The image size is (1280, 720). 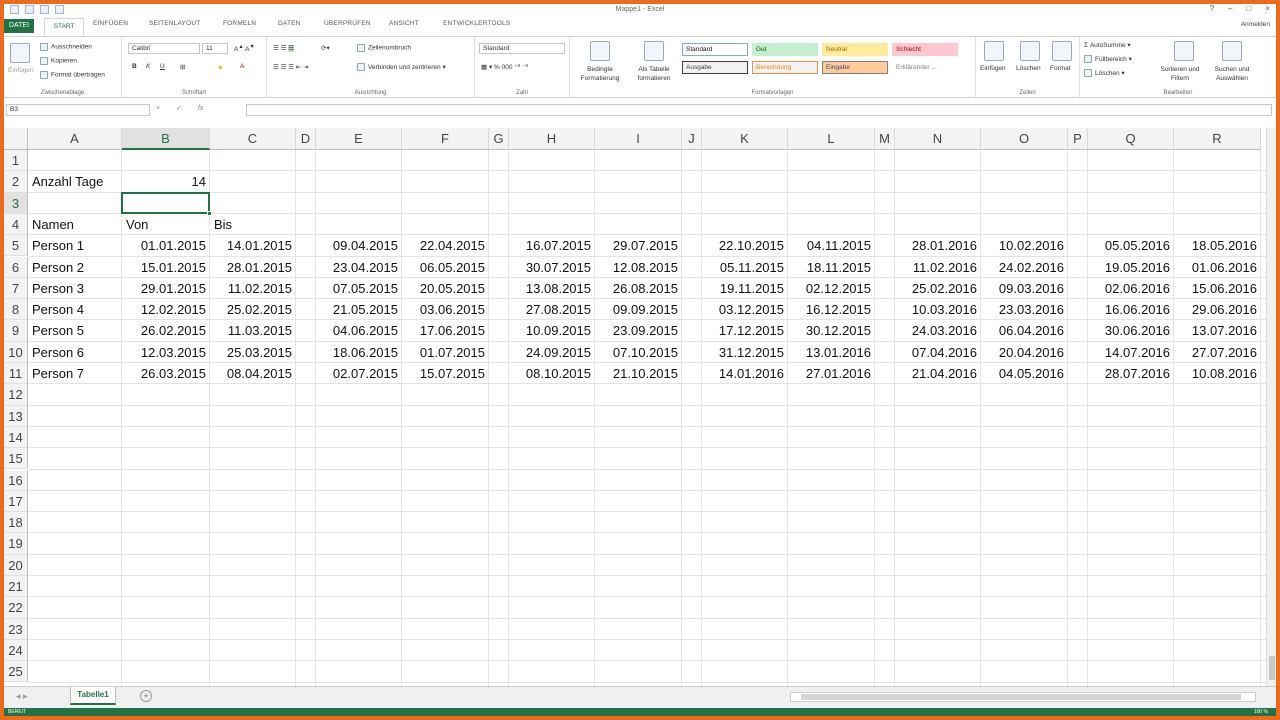 I want to click on column-header-n: N, so click(x=938, y=139).